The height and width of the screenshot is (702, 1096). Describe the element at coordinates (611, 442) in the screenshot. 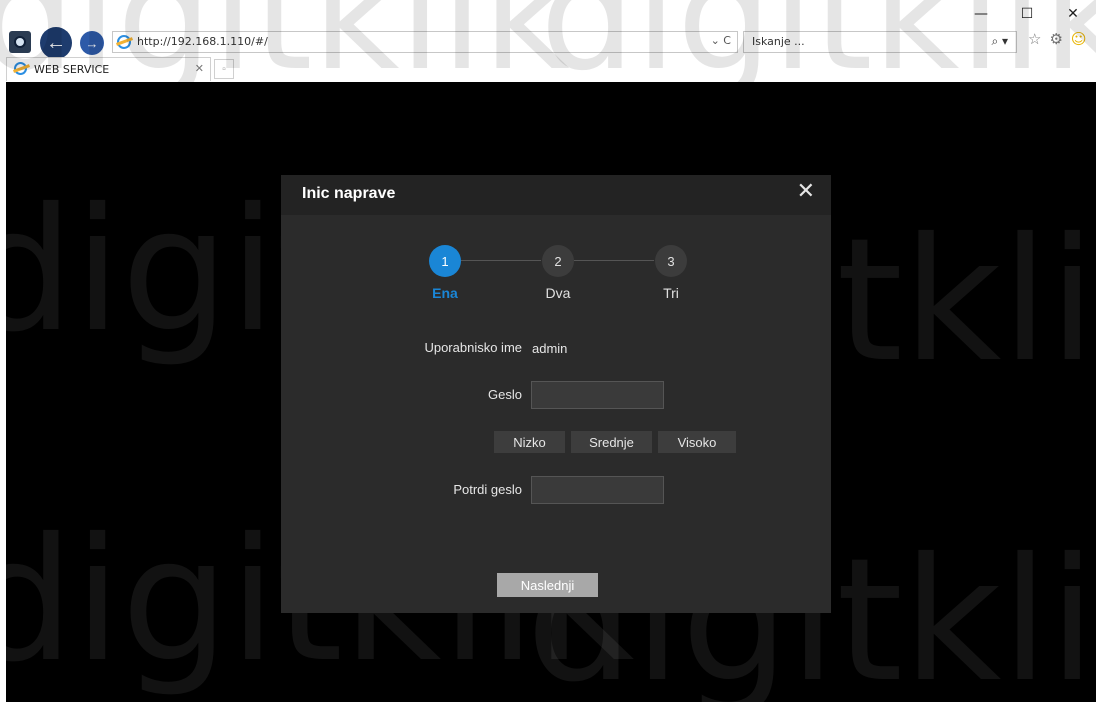

I see `strength-medium: Srednje` at that location.